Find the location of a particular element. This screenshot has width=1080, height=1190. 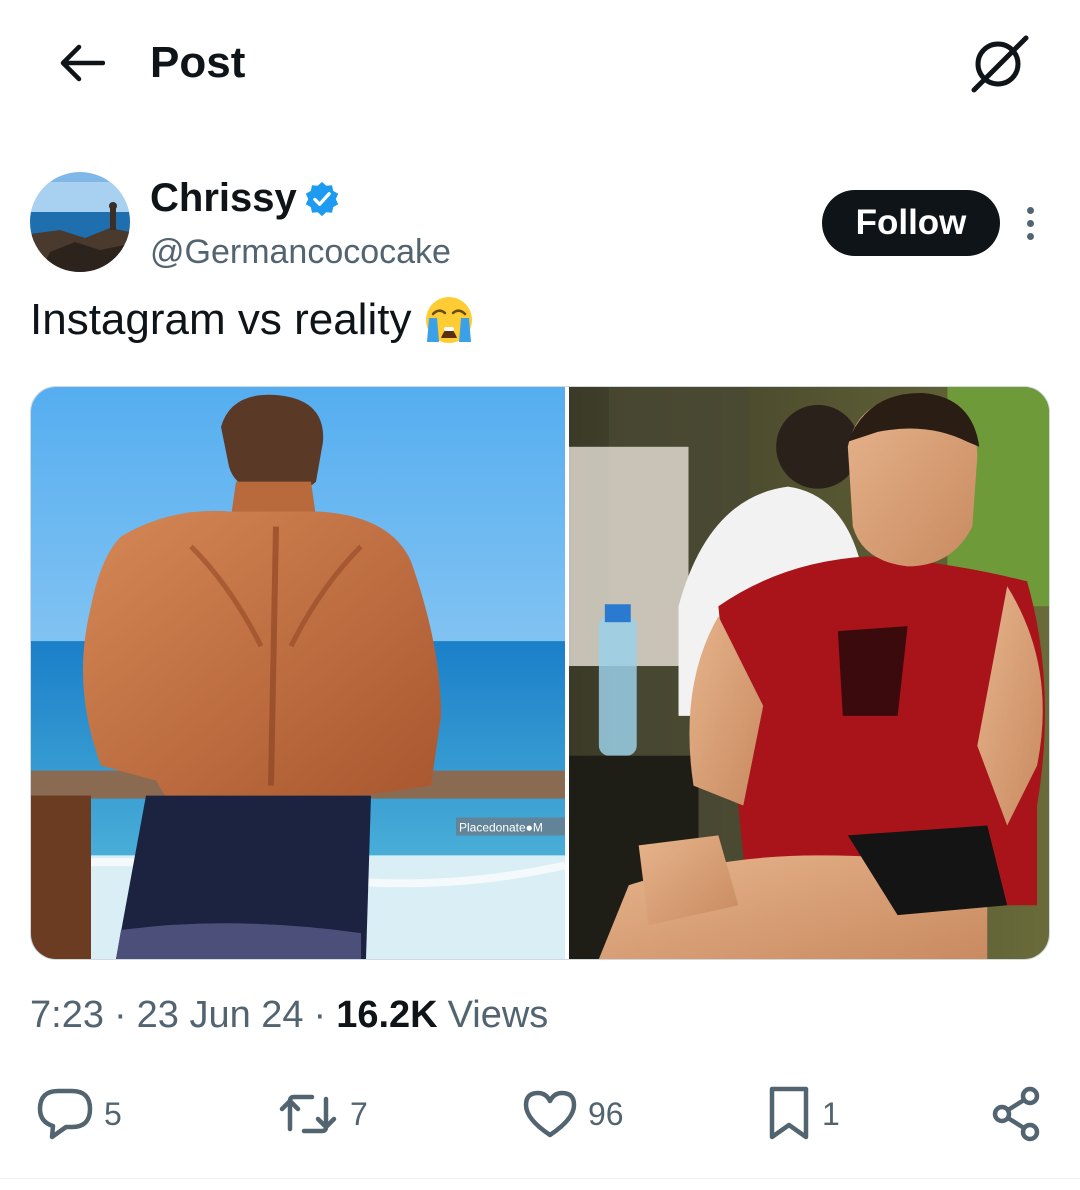

tweet-text: Instagram vs reality is located at coordinates (252, 320).